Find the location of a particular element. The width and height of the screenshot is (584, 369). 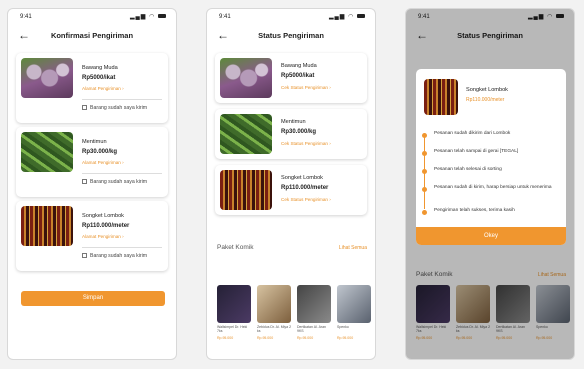

page-title: Konfirmasi Pengiriman is located at coordinates (92, 35).